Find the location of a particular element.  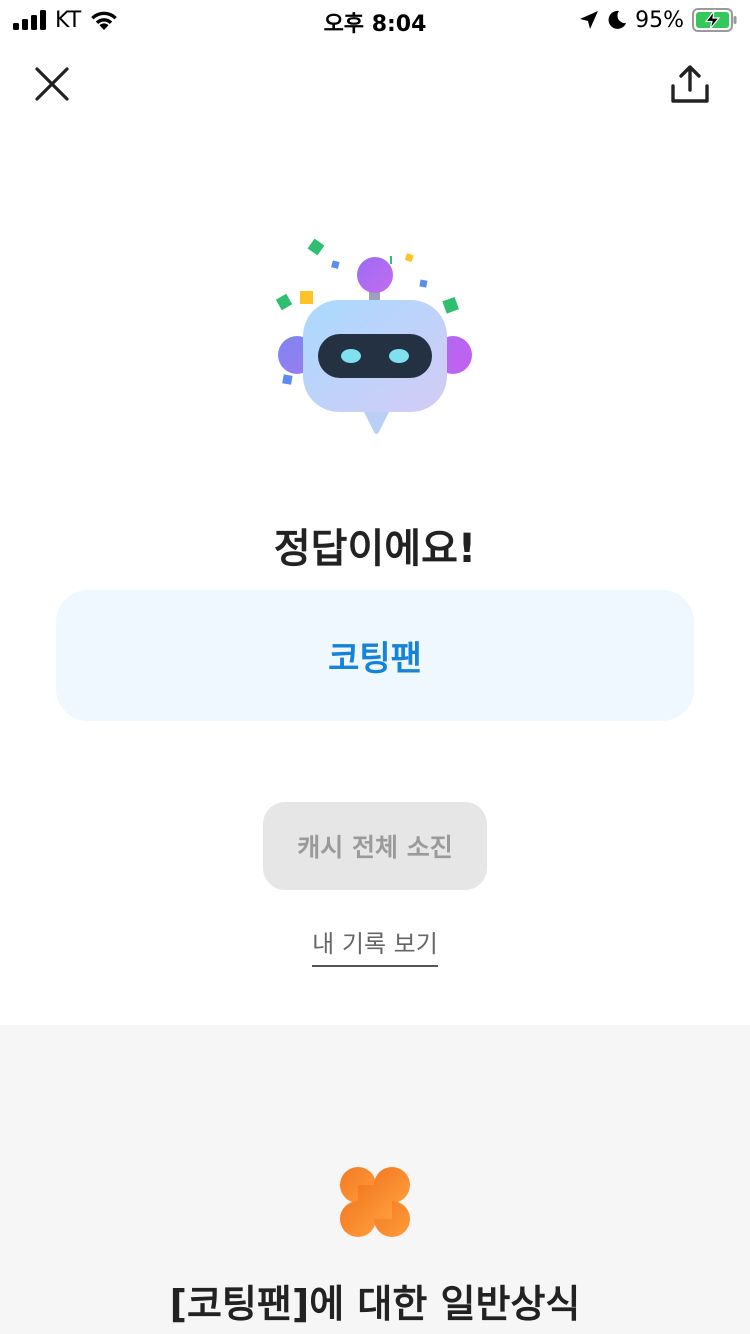

trivia-title: [코팅팬]에 대한 일반상식 is located at coordinates (375, 1304).